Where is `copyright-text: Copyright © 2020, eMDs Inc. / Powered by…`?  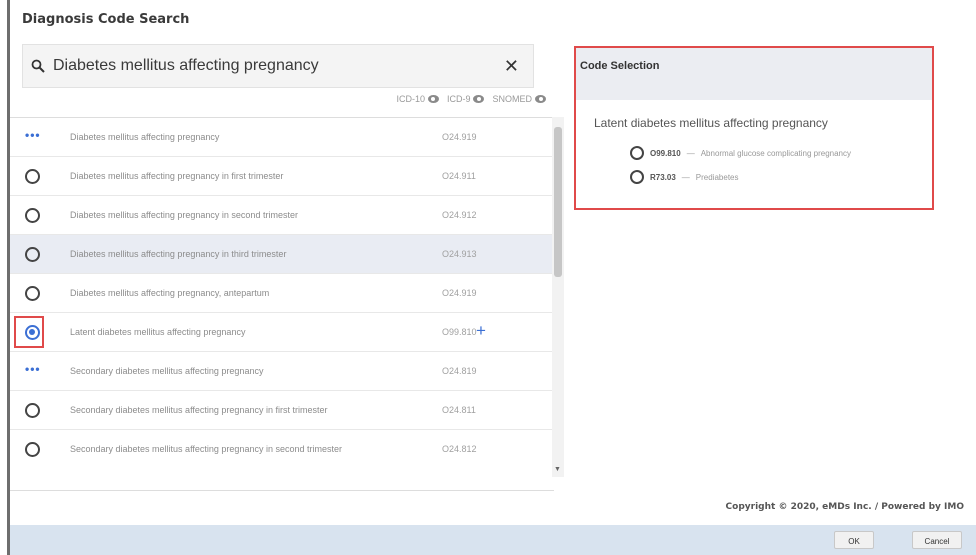
copyright-text: Copyright © 2020, eMDs Inc. / Powered by… is located at coordinates (844, 507).